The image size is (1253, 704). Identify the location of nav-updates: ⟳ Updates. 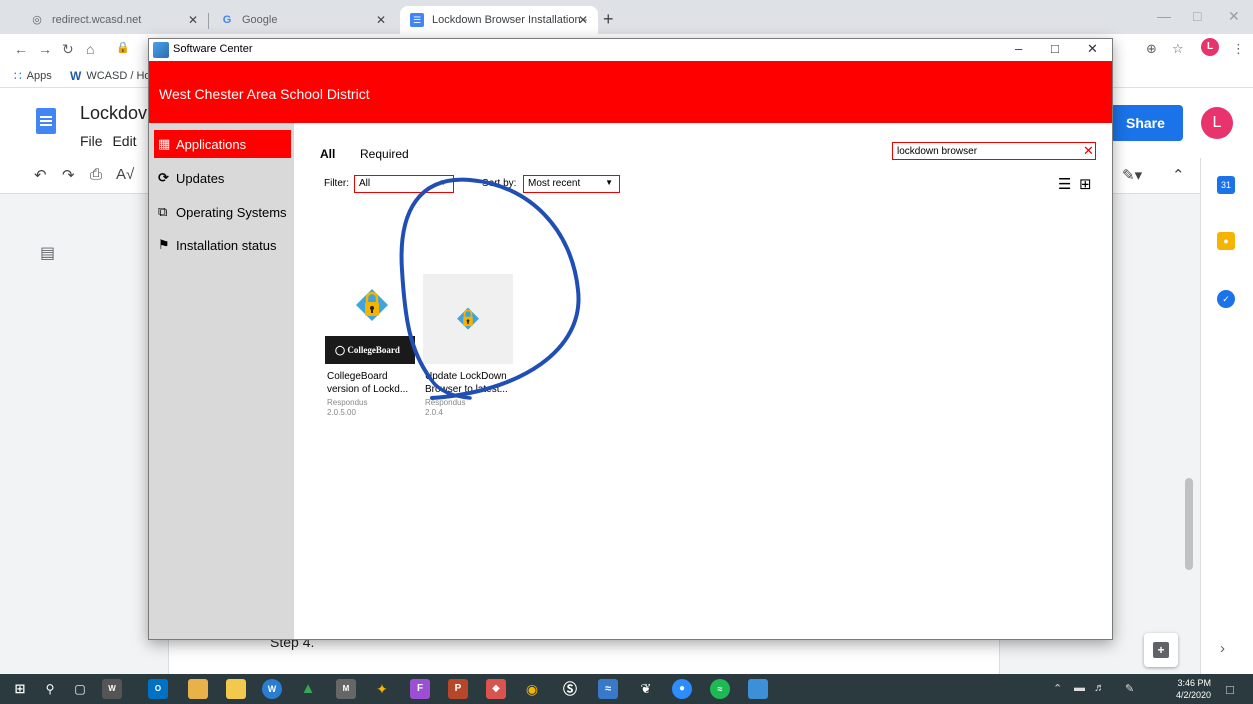
(222, 178).